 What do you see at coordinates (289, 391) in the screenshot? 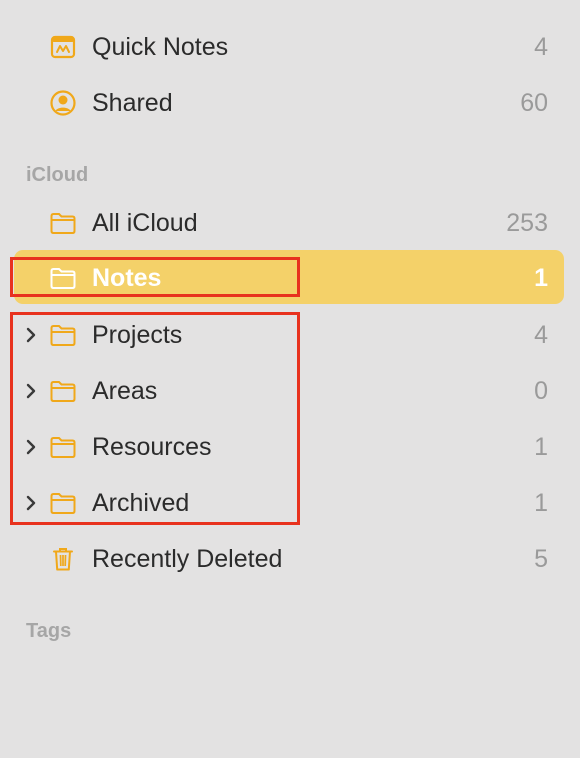
I see `sidebar-item-areas: Areas 0` at bounding box center [289, 391].